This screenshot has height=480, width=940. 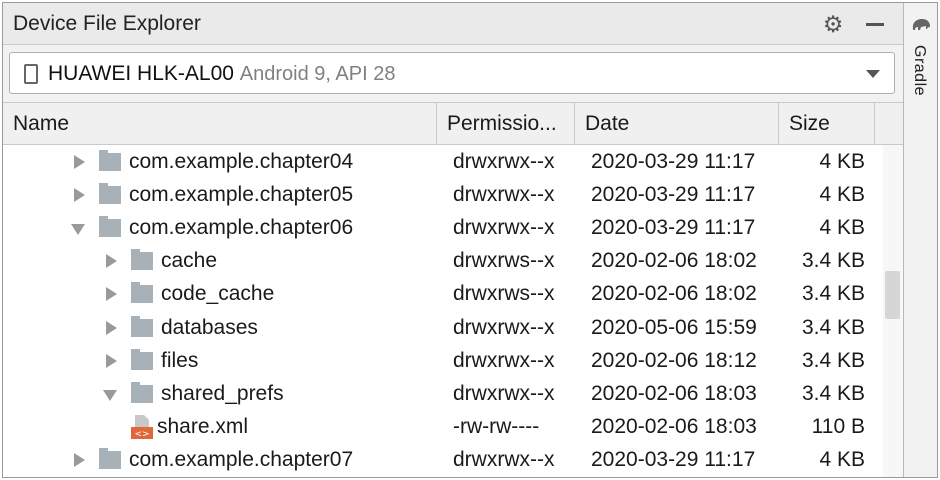 What do you see at coordinates (209, 327) in the screenshot?
I see `file-name: databases` at bounding box center [209, 327].